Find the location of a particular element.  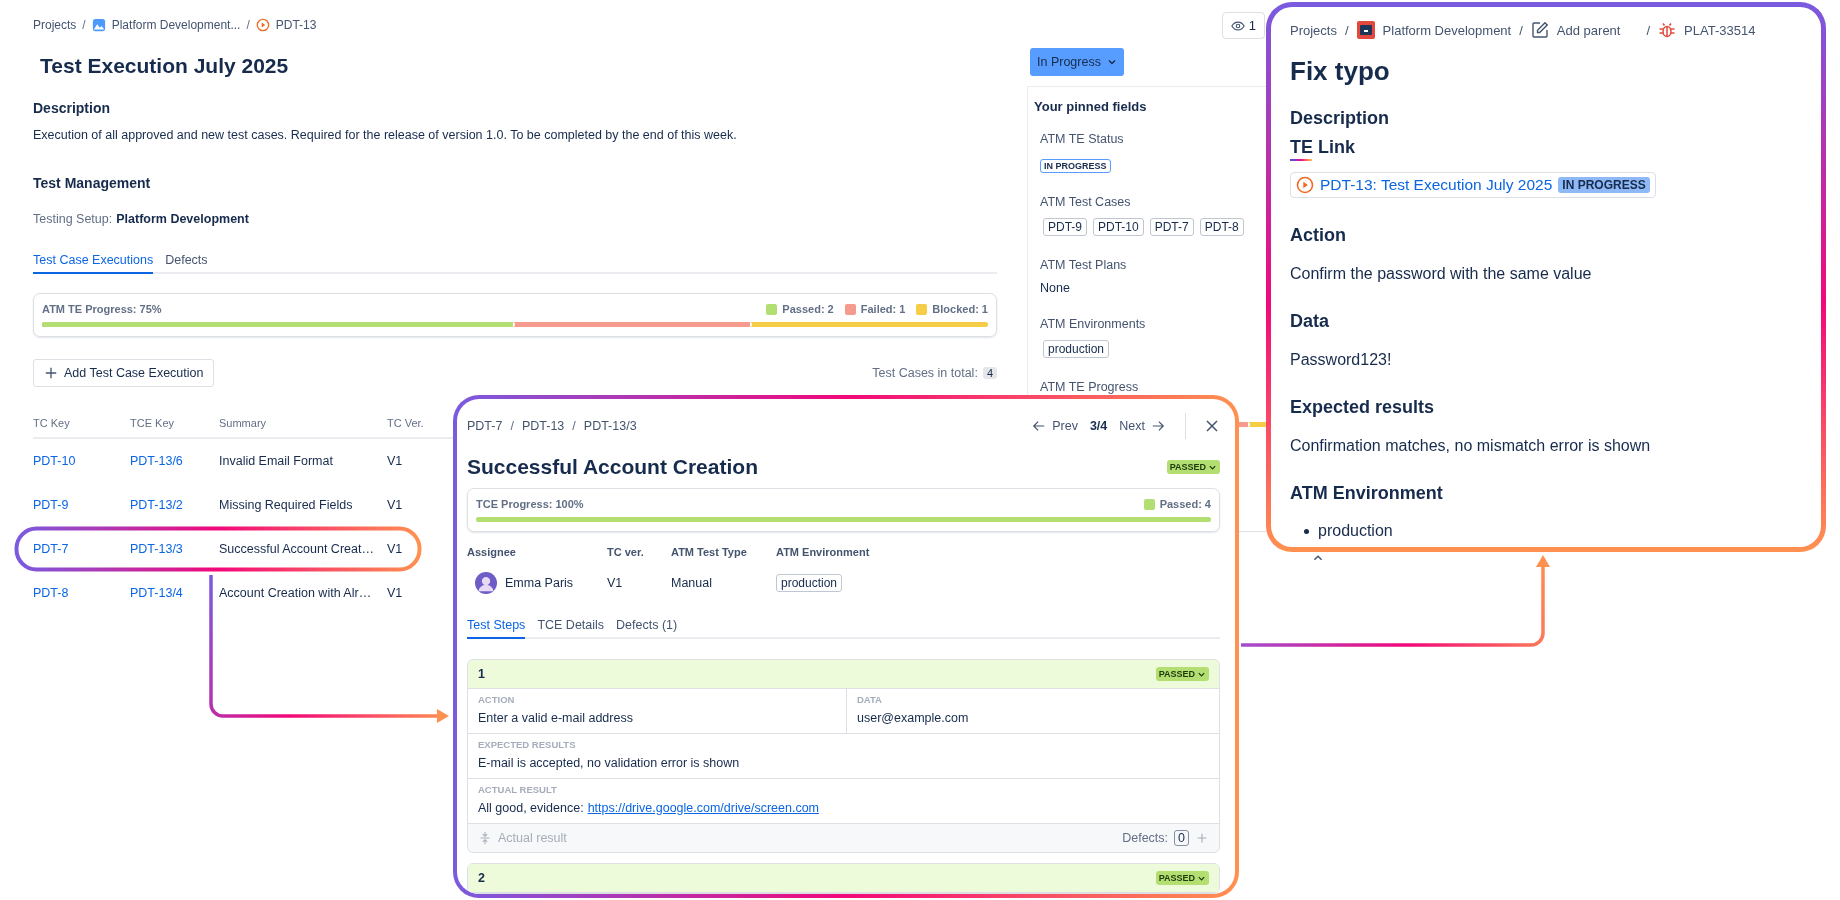

tag: PDT-10 is located at coordinates (1118, 227).